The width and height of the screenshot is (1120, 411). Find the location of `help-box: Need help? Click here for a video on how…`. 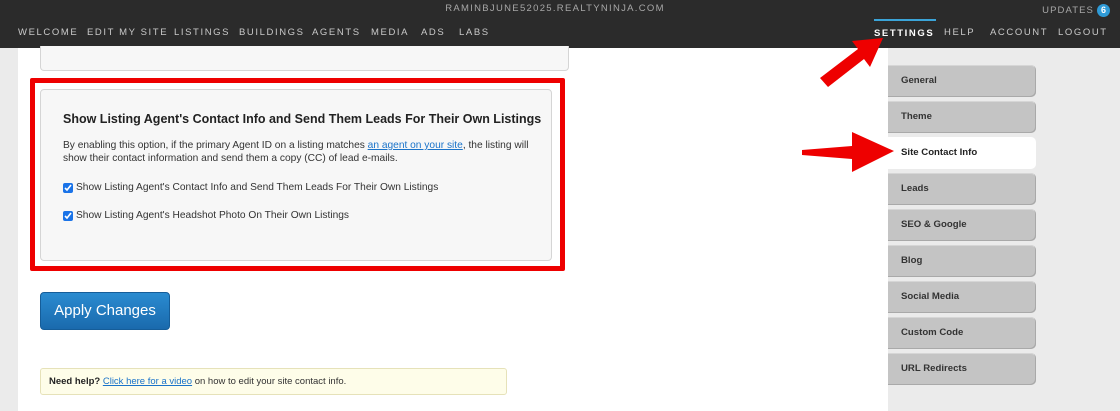

help-box: Need help? Click here for a video on how… is located at coordinates (273, 381).